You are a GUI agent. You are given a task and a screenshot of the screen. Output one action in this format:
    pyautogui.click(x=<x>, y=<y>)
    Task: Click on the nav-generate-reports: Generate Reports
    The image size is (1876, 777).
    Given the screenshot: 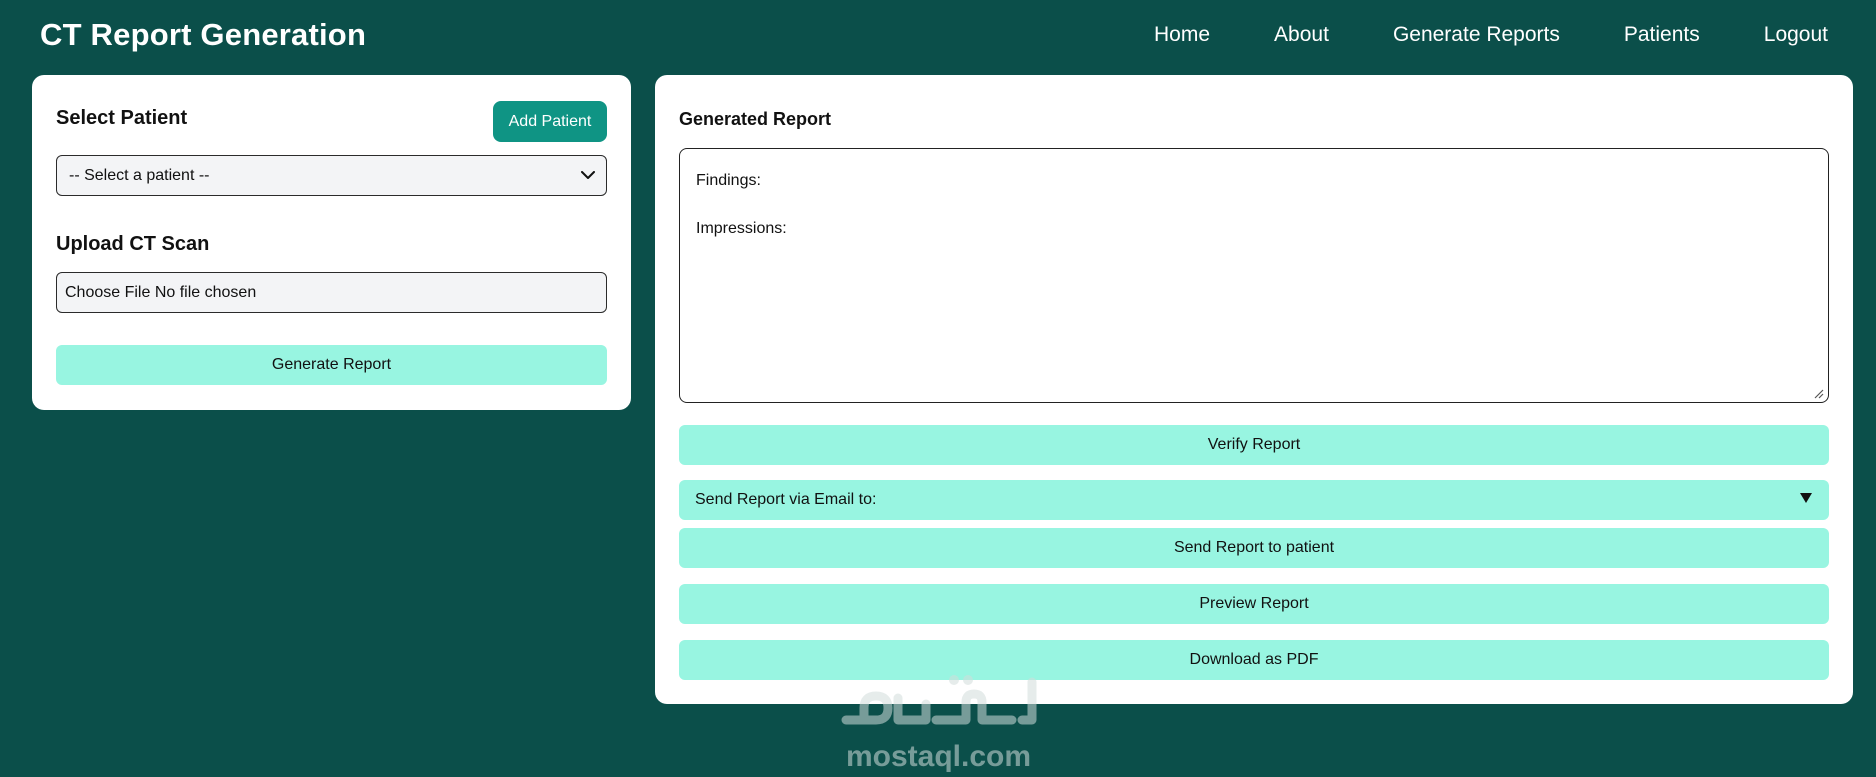 What is the action you would take?
    pyautogui.click(x=1476, y=35)
    